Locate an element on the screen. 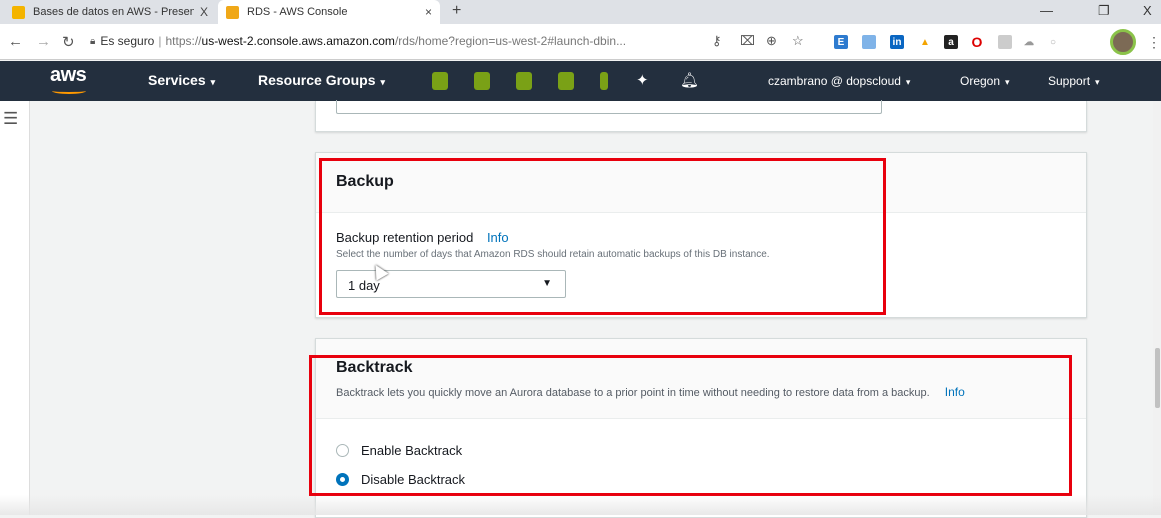  new-tab-button: + is located at coordinates (456, 11).